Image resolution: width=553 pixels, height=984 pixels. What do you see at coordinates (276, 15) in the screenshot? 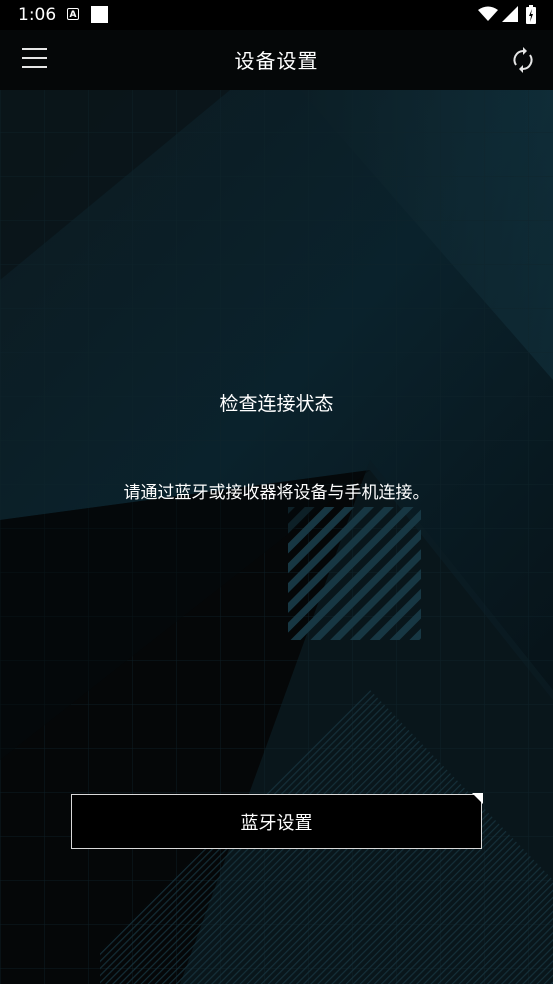
I see `status-bar: 1:06 A` at bounding box center [276, 15].